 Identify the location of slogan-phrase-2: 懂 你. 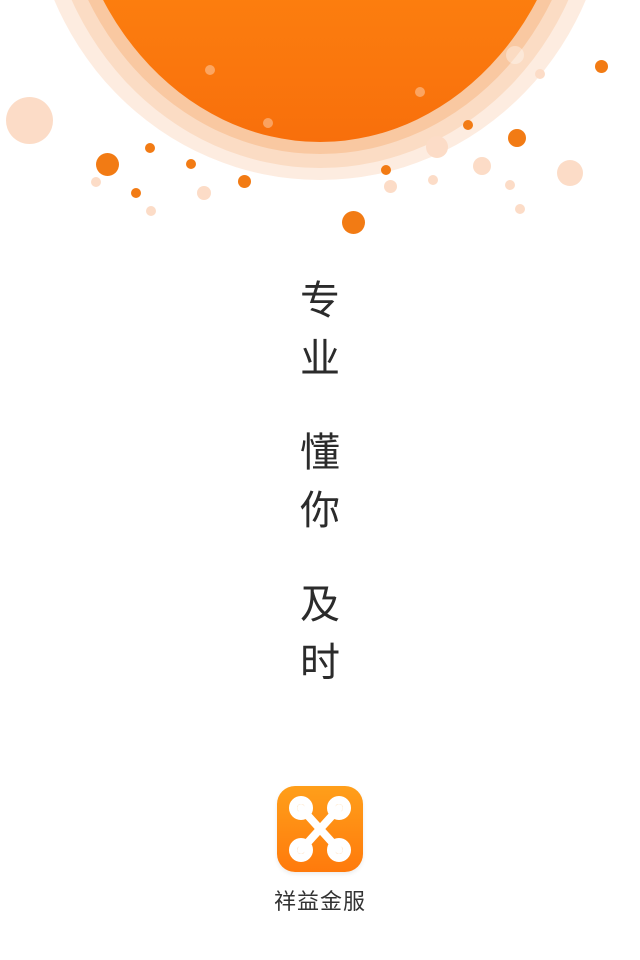
(320, 482).